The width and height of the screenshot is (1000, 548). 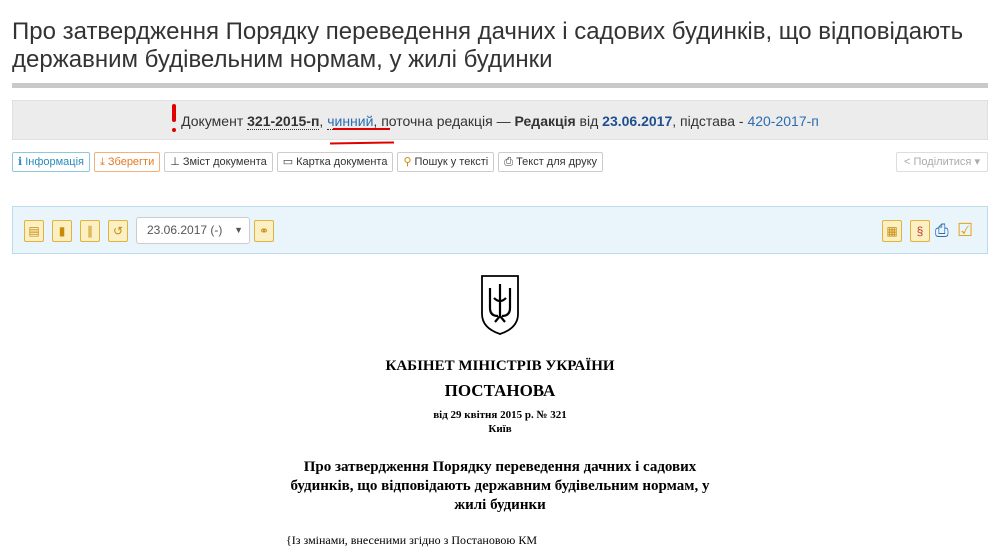 I want to click on document-type: ПОСТАНОВА, so click(x=500, y=390).